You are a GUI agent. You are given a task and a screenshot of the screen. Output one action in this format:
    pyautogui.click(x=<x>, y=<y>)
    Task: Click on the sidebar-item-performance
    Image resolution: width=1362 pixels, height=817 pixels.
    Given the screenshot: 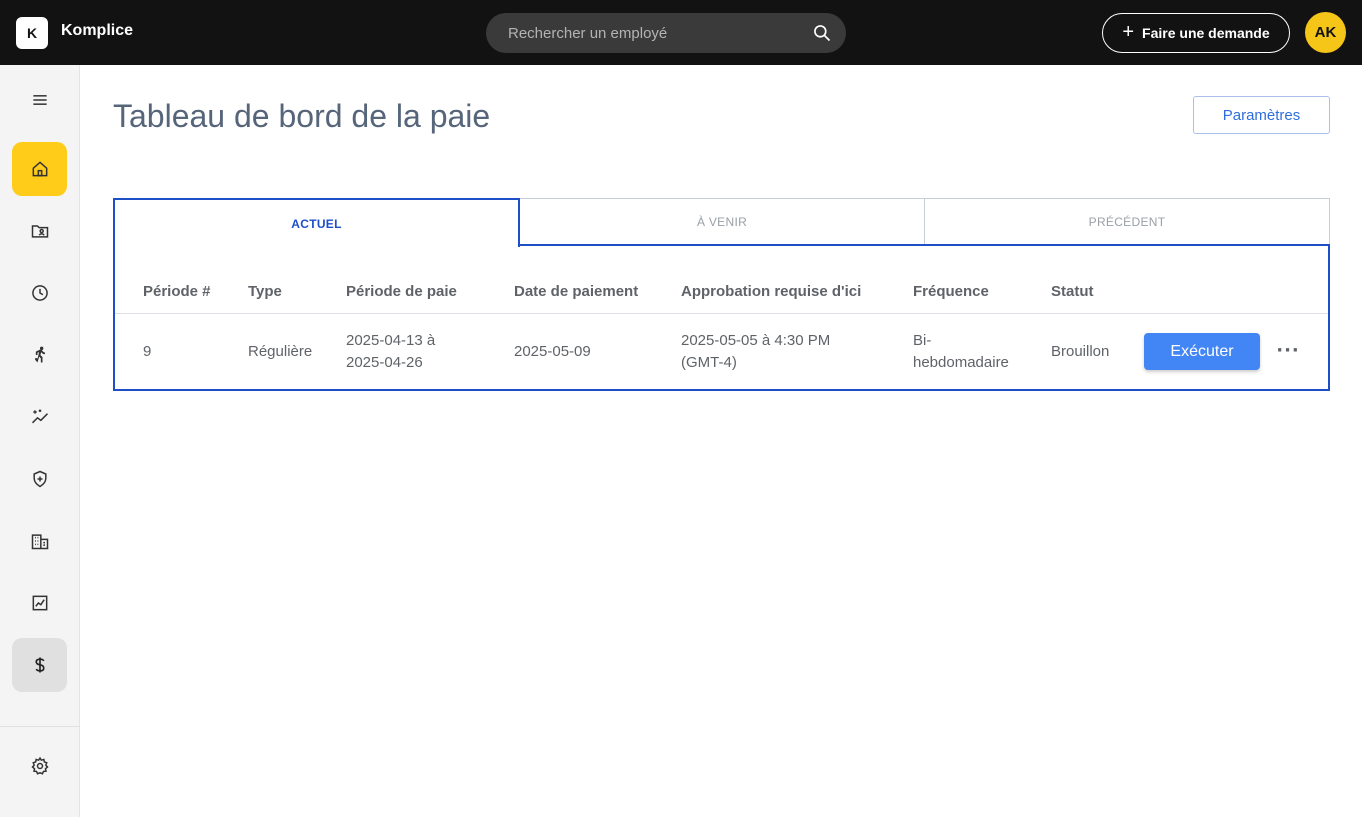 What is the action you would take?
    pyautogui.click(x=39, y=417)
    